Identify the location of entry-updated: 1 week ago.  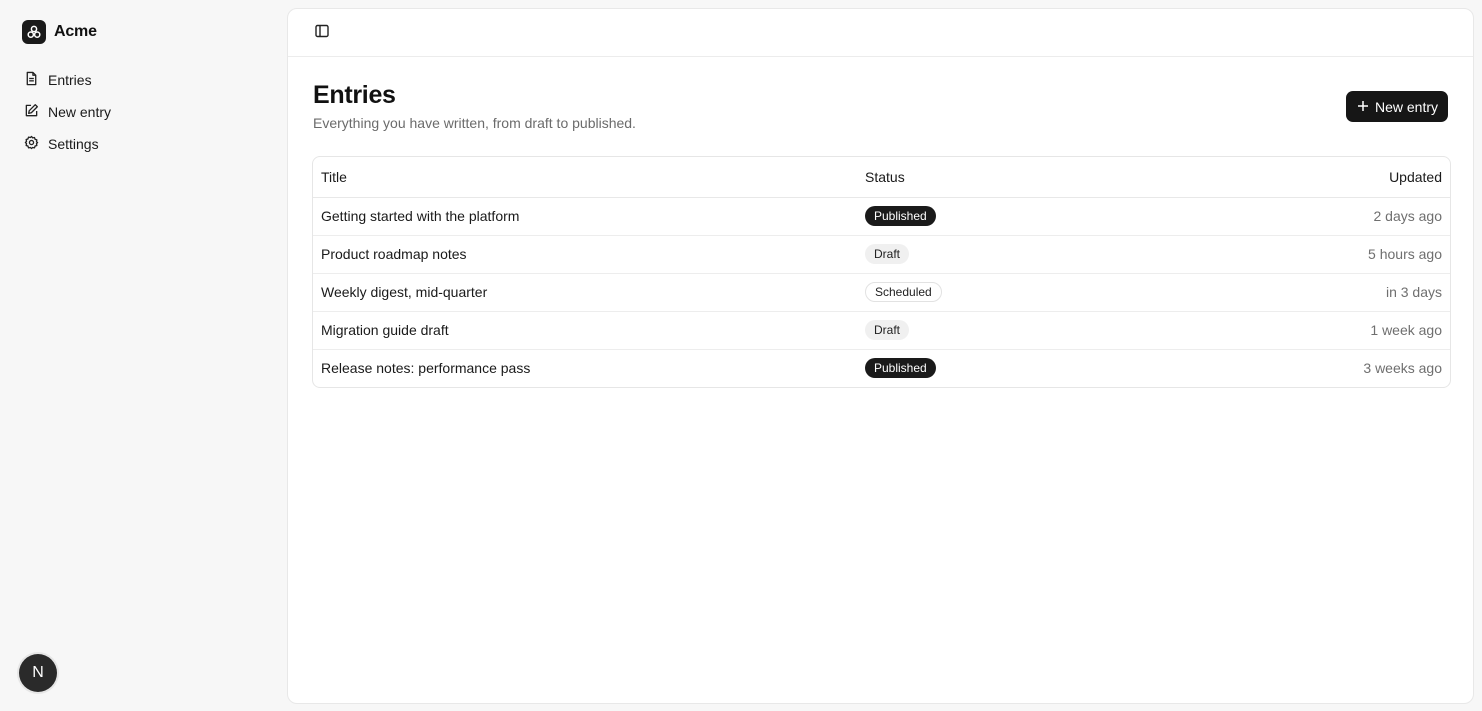
(1370, 330).